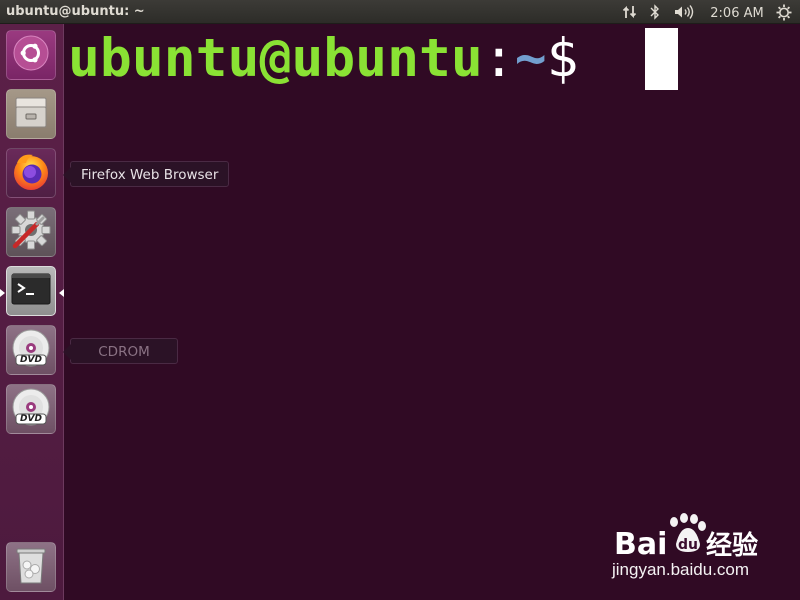 The image size is (800, 600). I want to click on terminal-icon, so click(31, 291).